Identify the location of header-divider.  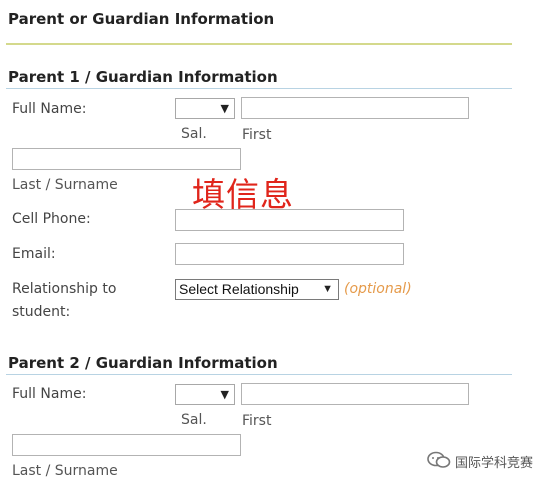
(259, 44).